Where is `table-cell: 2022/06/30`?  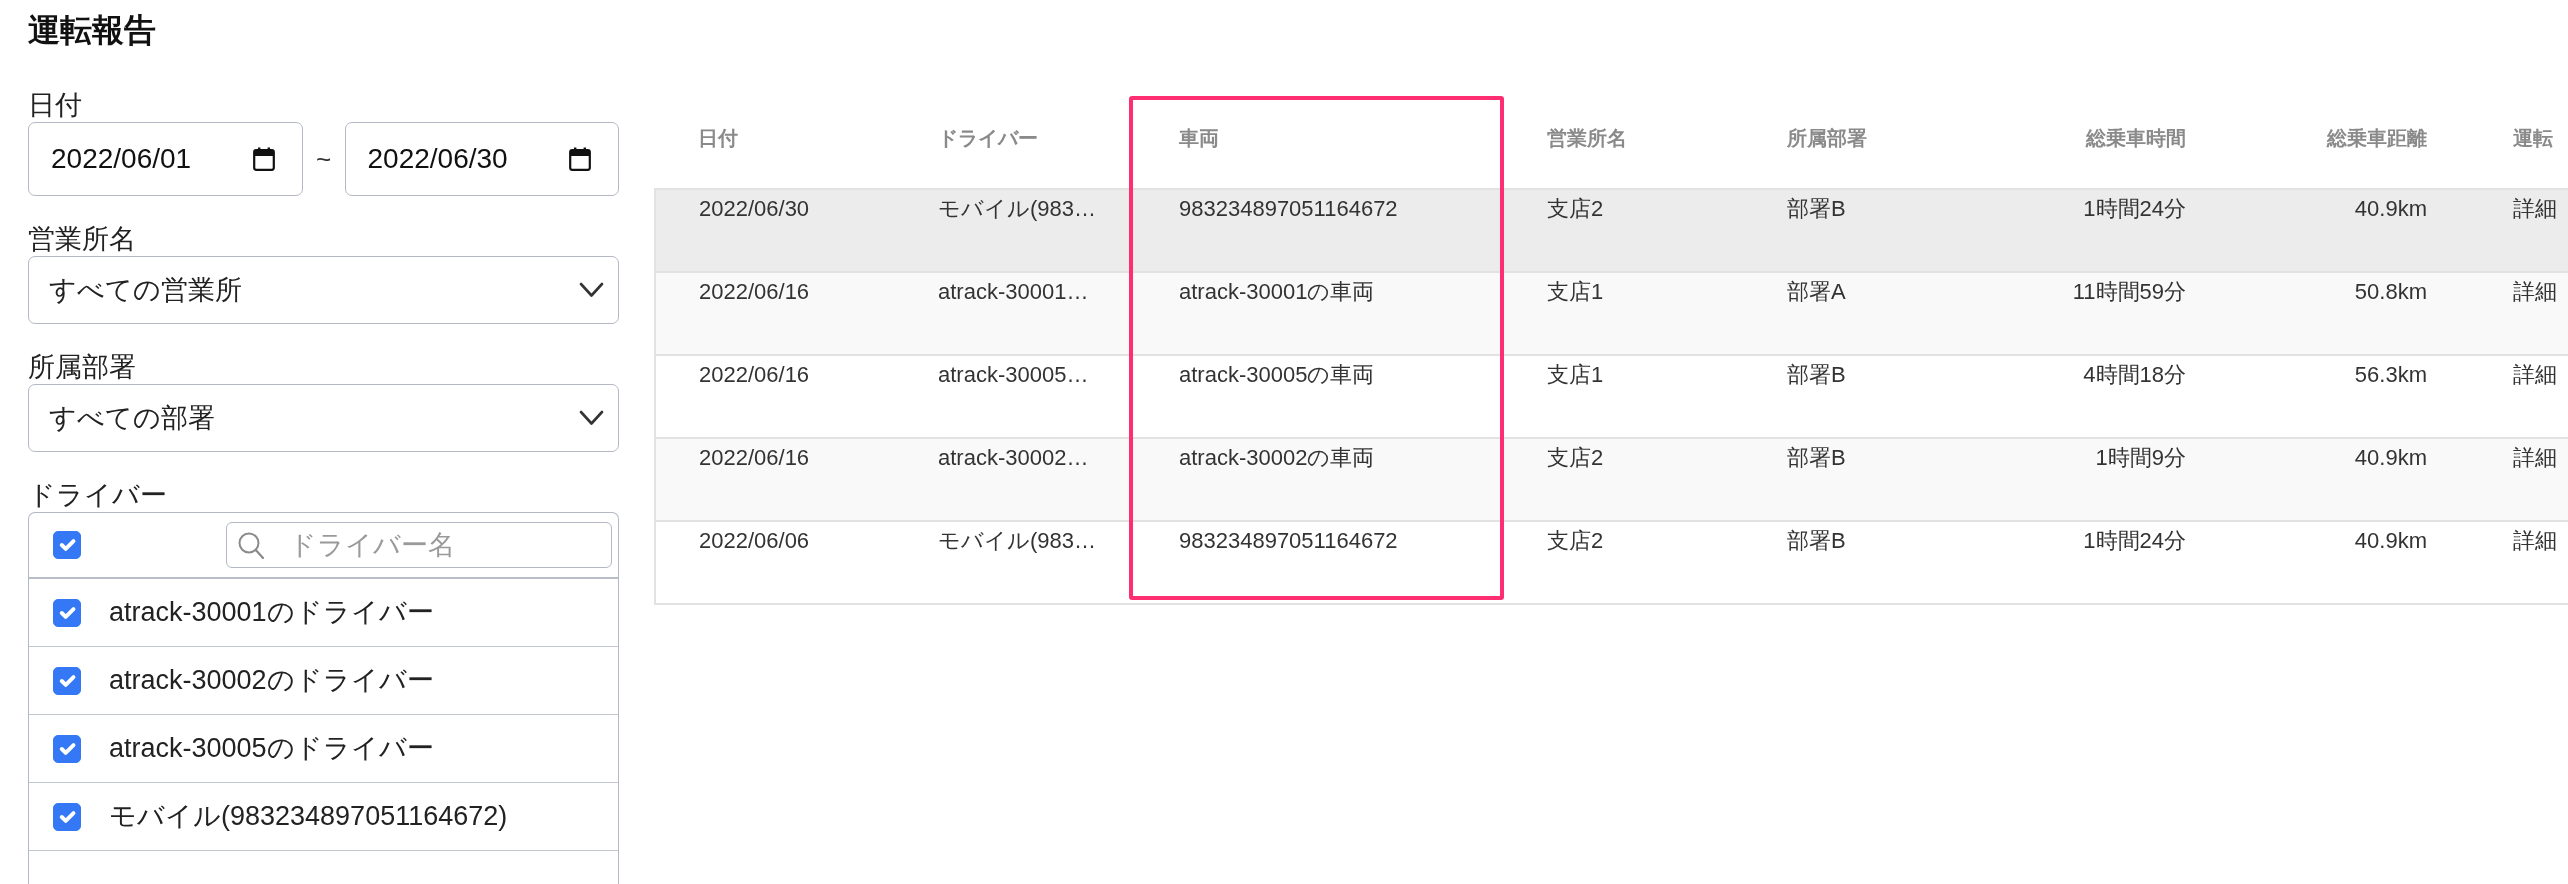 table-cell: 2022/06/30 is located at coordinates (775, 230).